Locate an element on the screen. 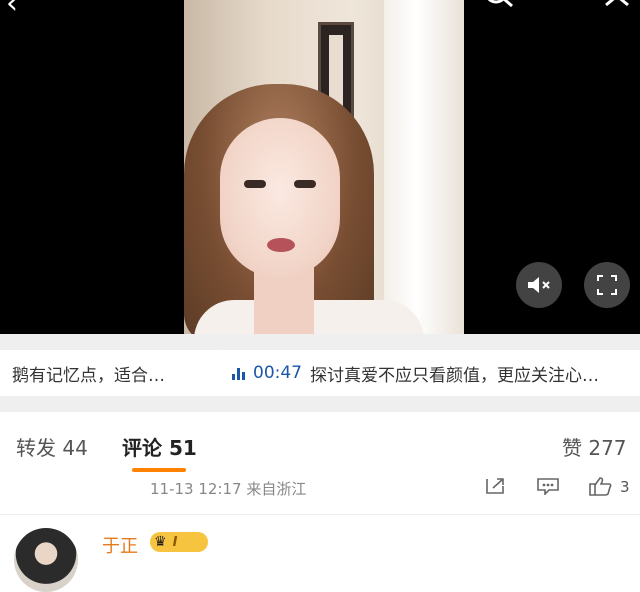 The height and width of the screenshot is (592, 640). chevron-left-icon: ‹ is located at coordinates (12, 10).